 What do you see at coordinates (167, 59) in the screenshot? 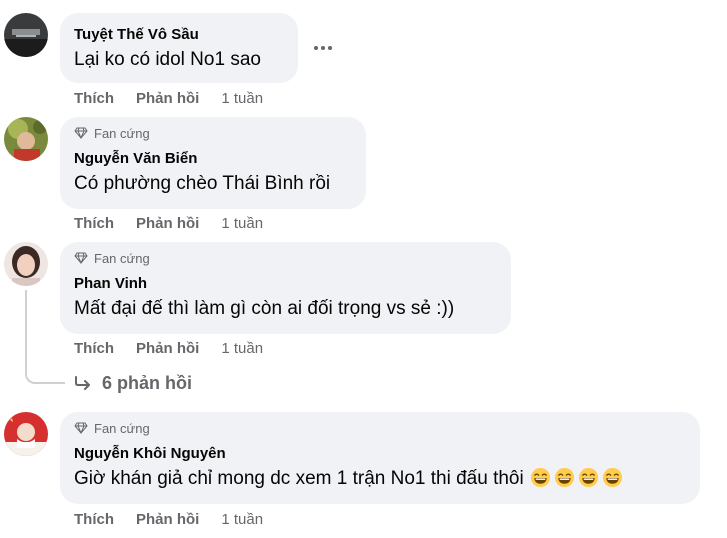
I see `comment-text: Lại ko có idol No1 sao` at bounding box center [167, 59].